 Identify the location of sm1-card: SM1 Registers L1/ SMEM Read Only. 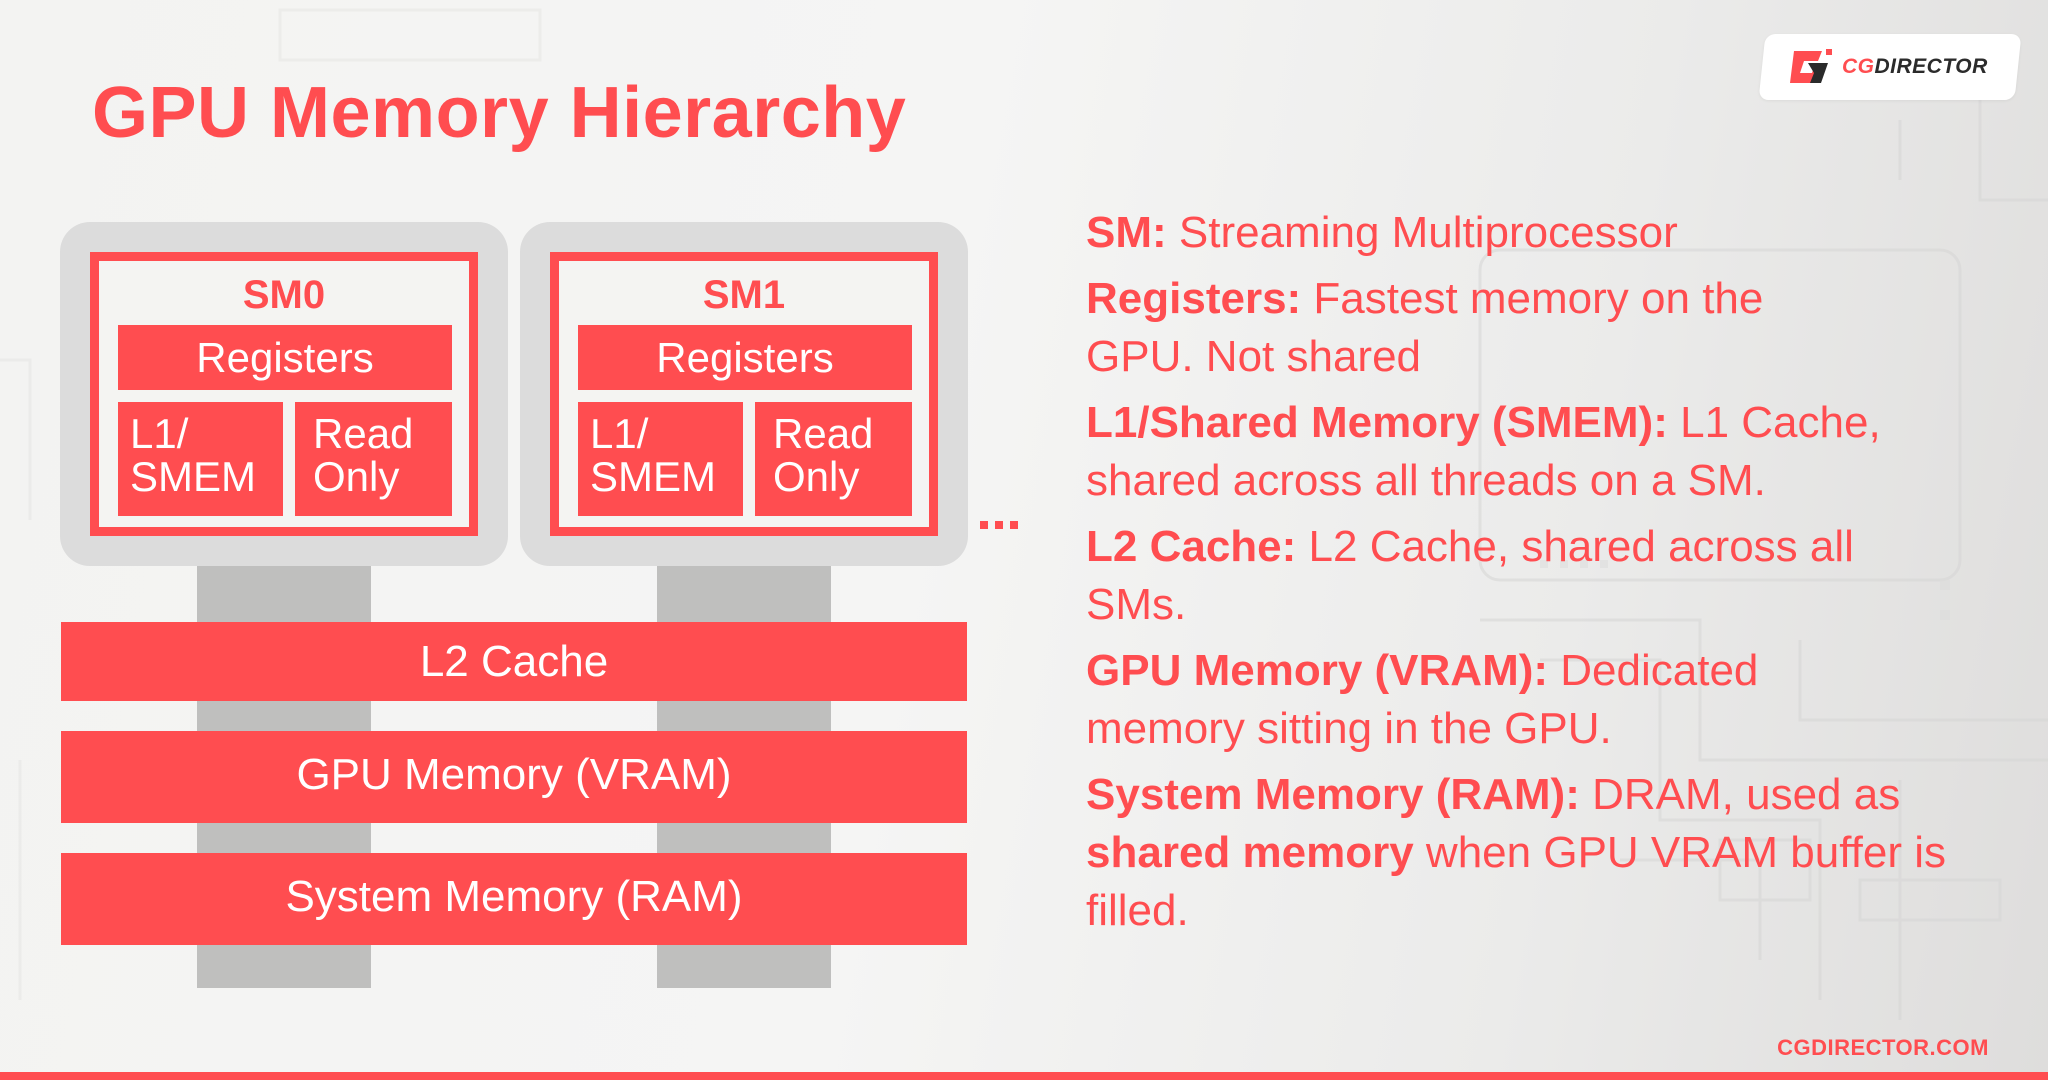
(744, 394).